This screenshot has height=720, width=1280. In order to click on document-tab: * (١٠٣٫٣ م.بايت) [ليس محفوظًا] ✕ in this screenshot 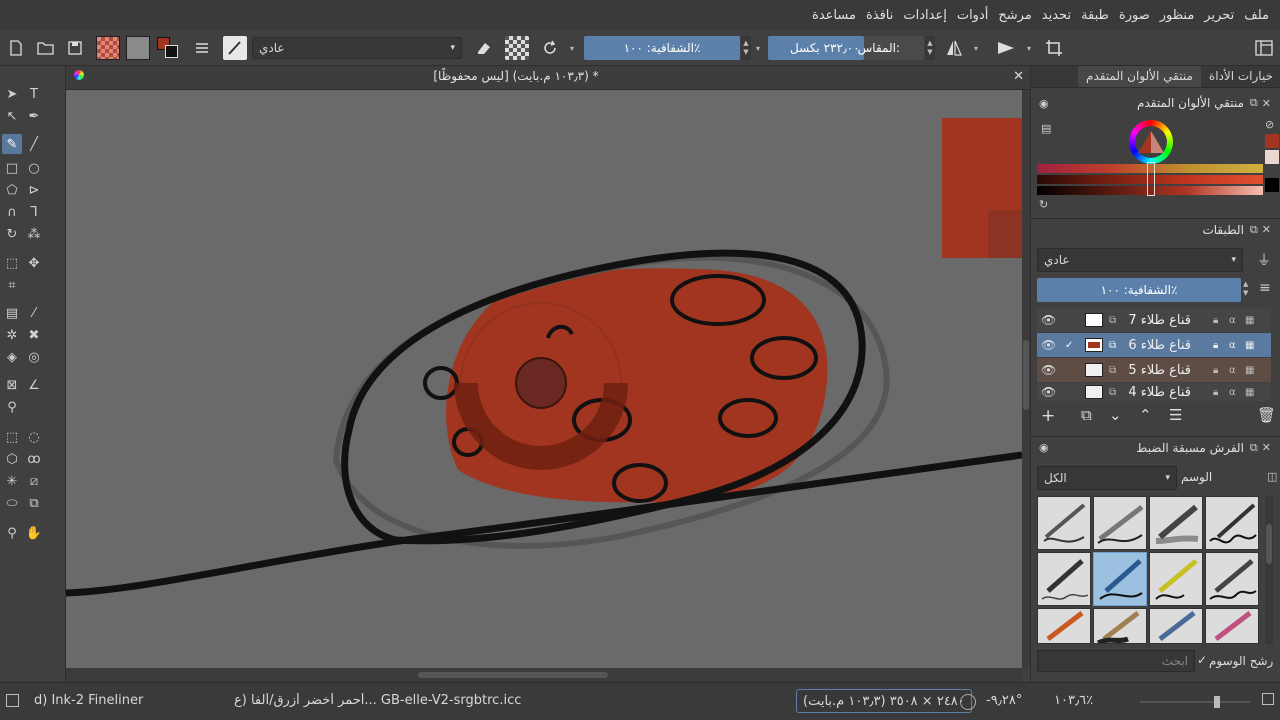, I will do `click(548, 78)`.